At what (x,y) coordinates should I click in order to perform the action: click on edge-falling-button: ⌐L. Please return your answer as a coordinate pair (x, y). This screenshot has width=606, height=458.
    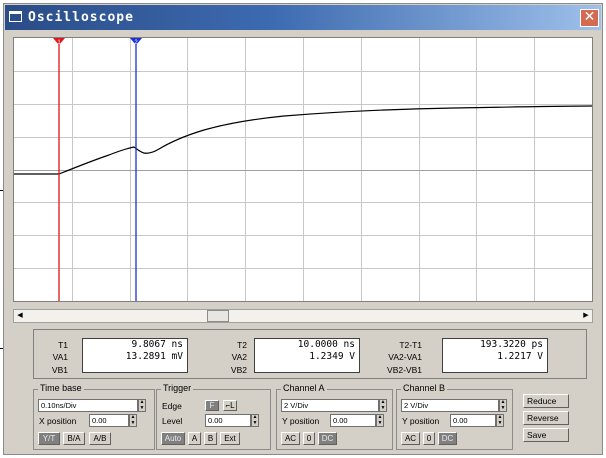
    Looking at the image, I should click on (230, 405).